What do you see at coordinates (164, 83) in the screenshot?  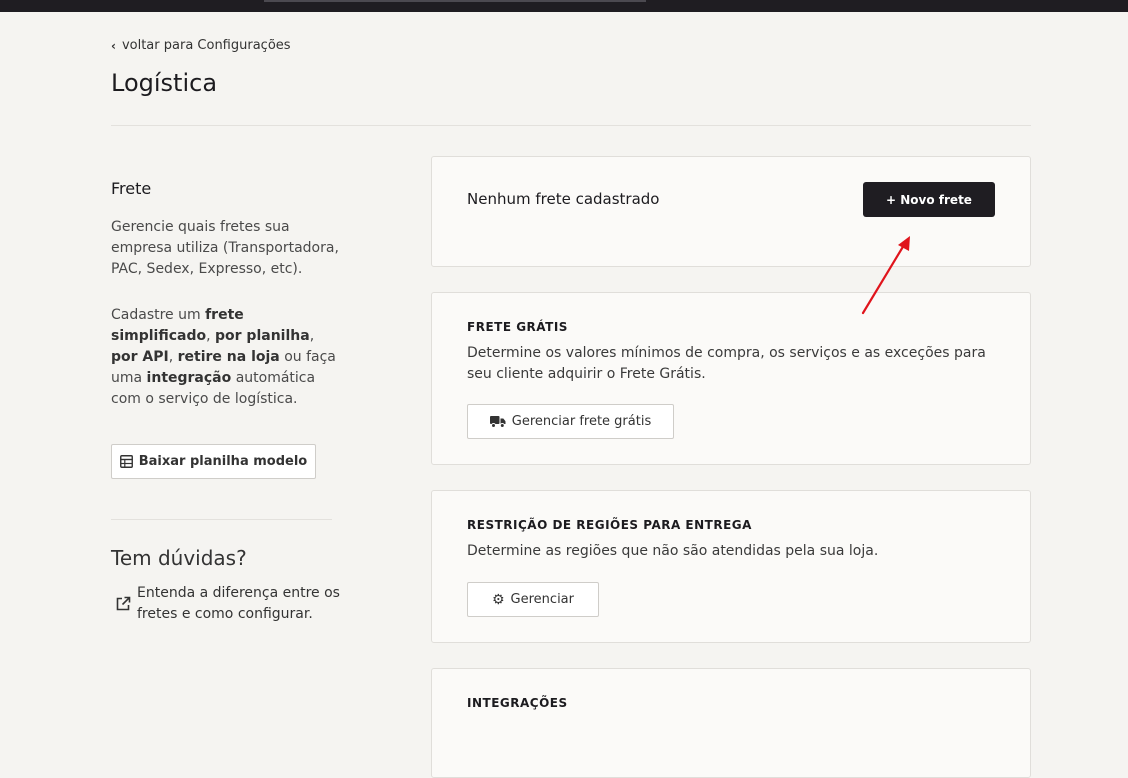 I see `page-title: Logística` at bounding box center [164, 83].